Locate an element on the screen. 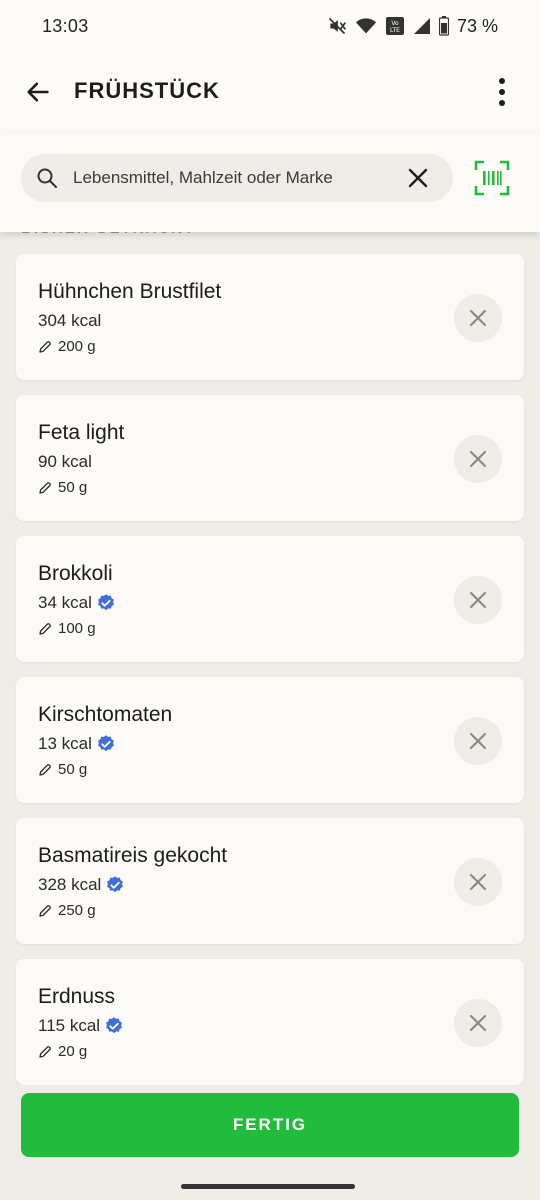 This screenshot has height=1200, width=540. food-kcal: 115 kcal is located at coordinates (81, 1026).